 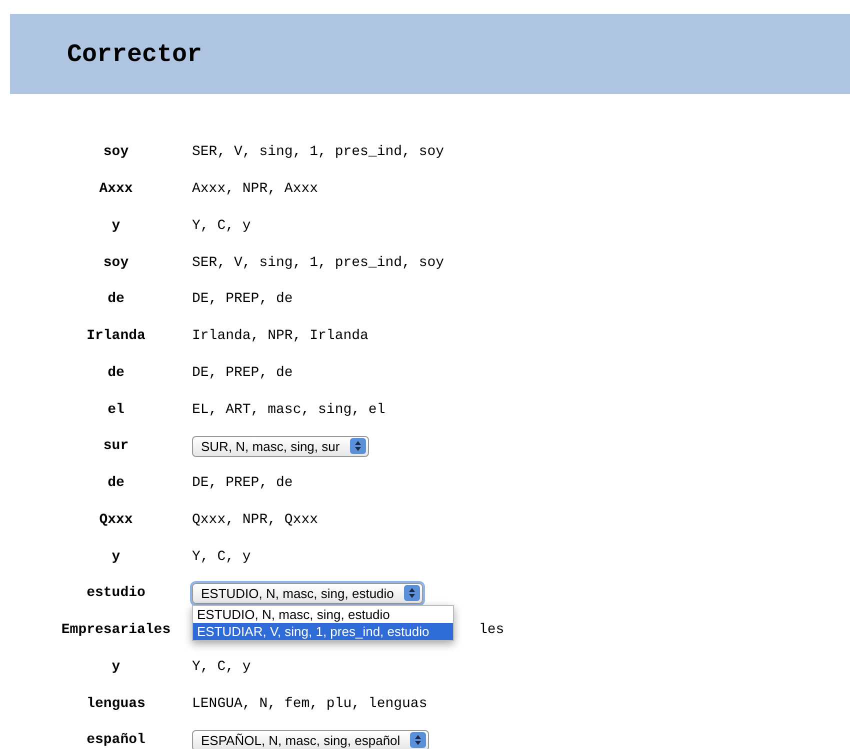 What do you see at coordinates (116, 740) in the screenshot?
I see `word-label: español` at bounding box center [116, 740].